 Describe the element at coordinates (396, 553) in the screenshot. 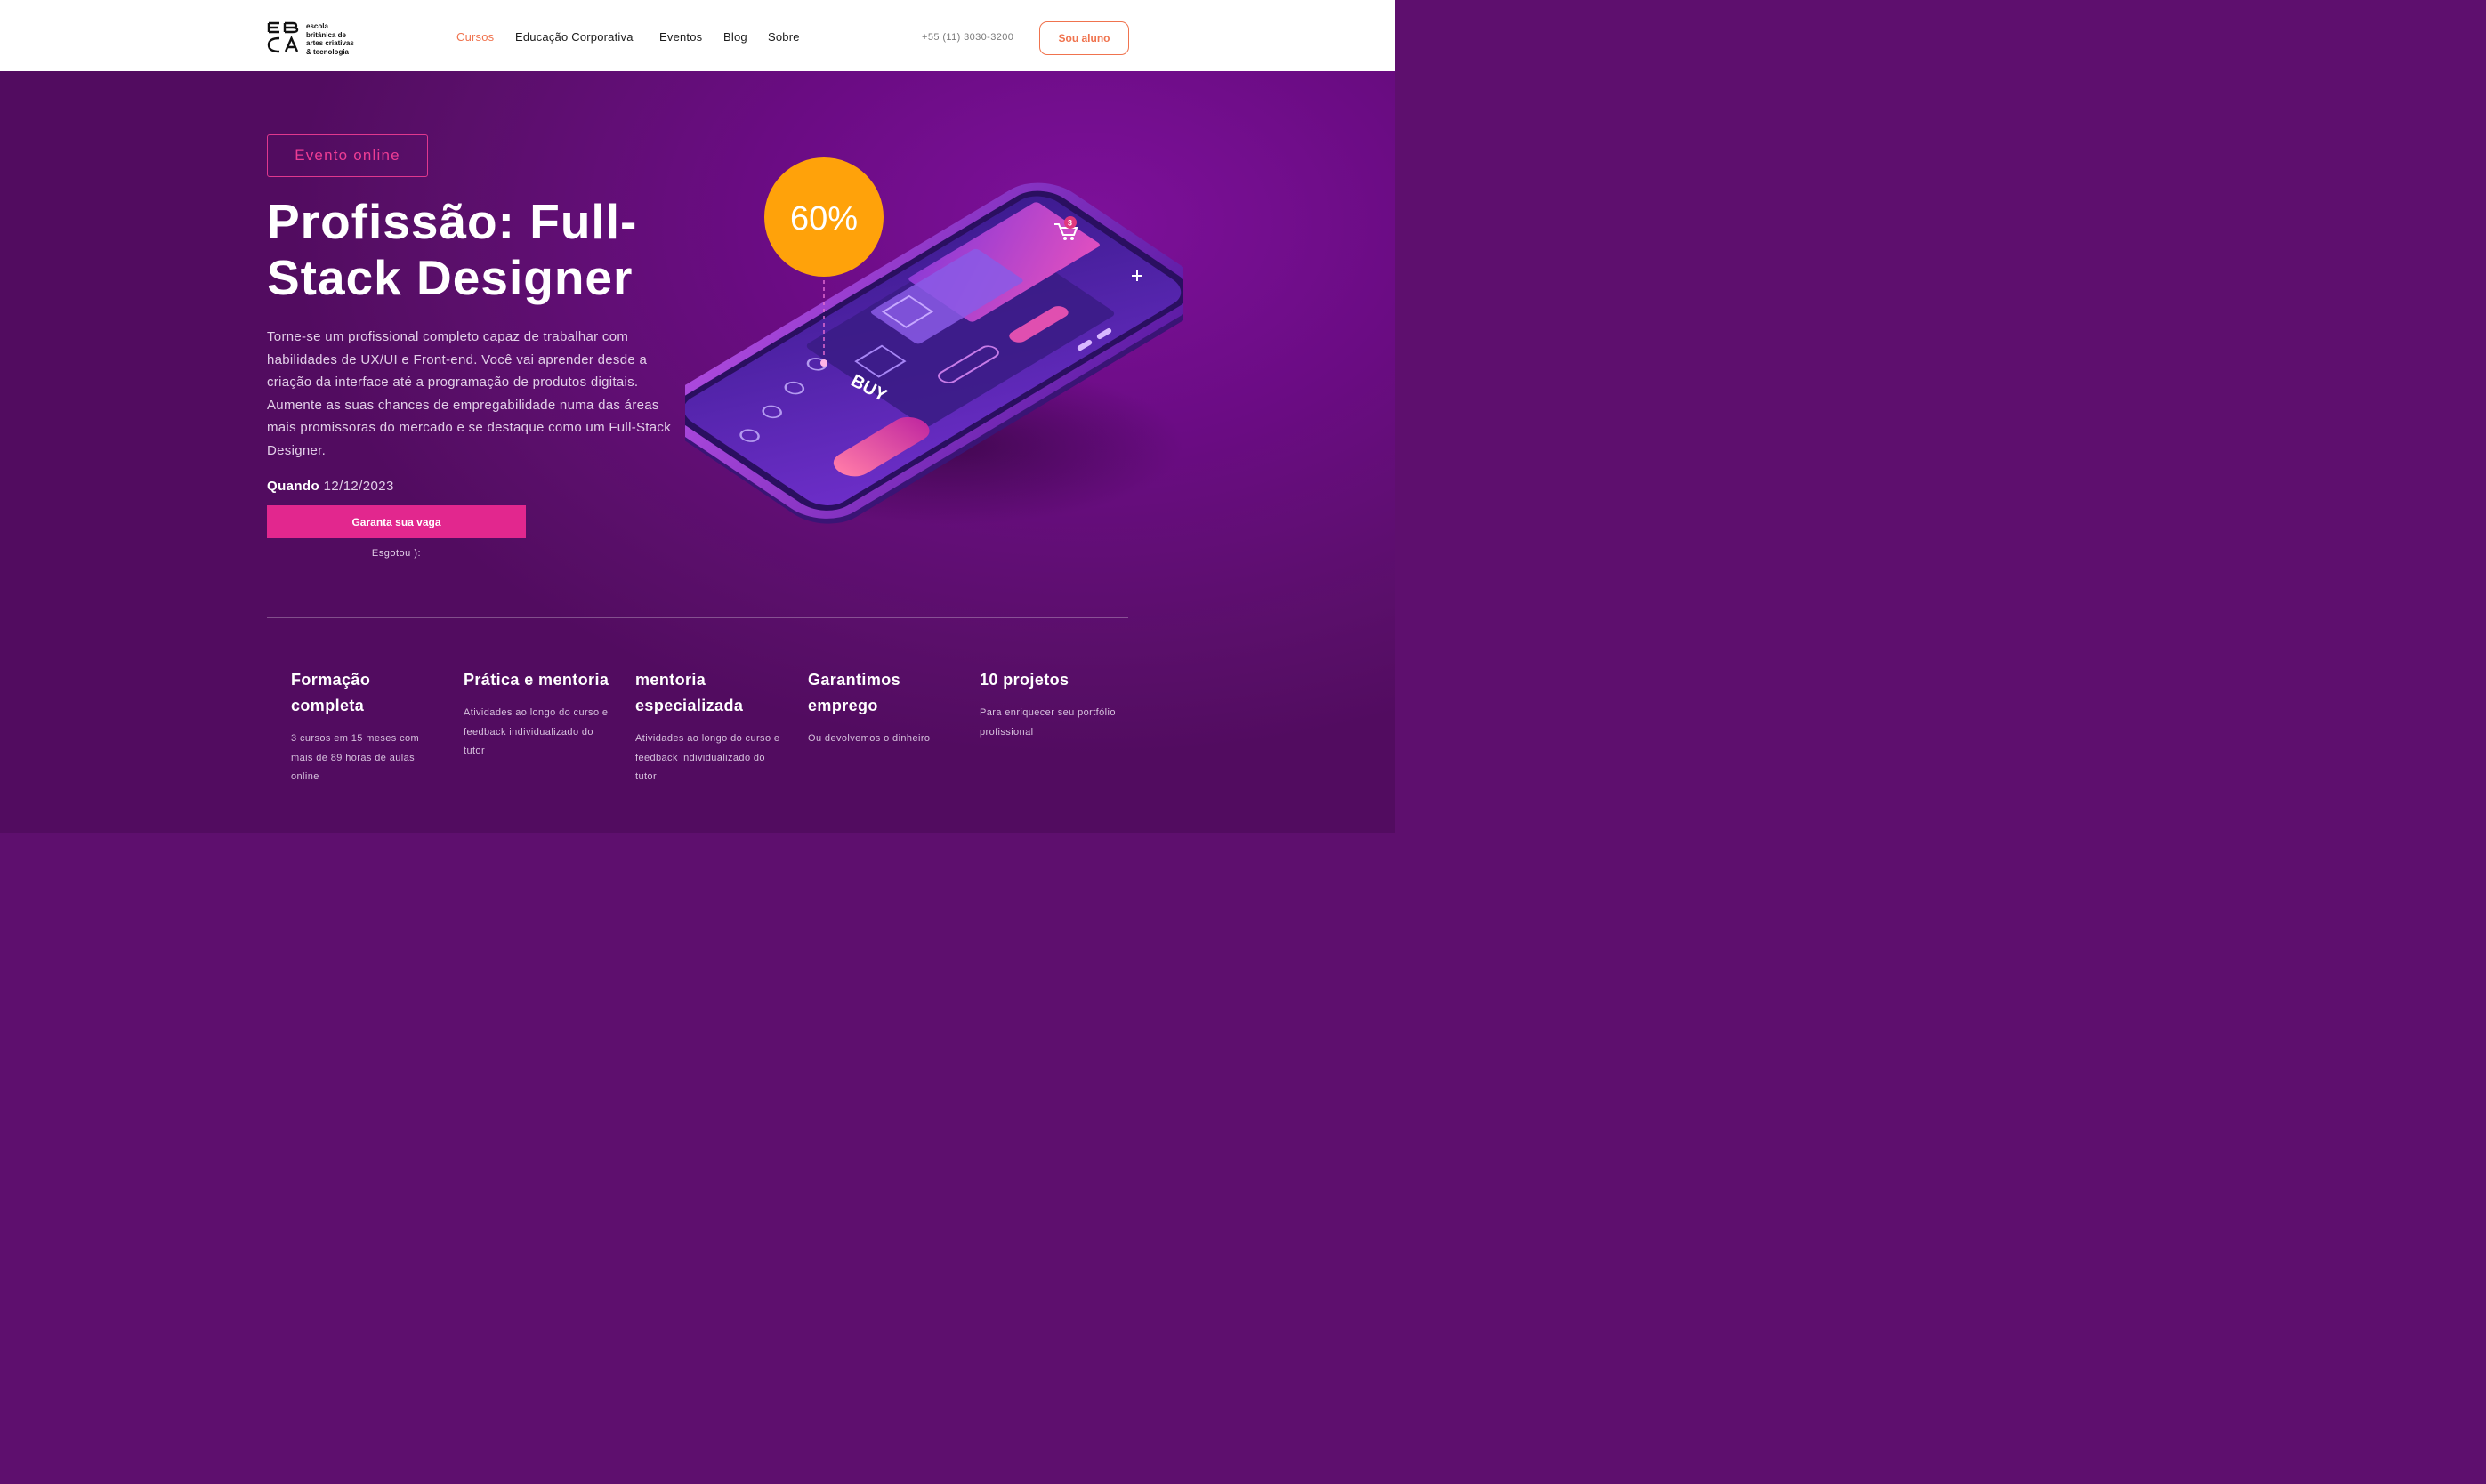

I see `sold-out-text: Esgotou ):` at that location.